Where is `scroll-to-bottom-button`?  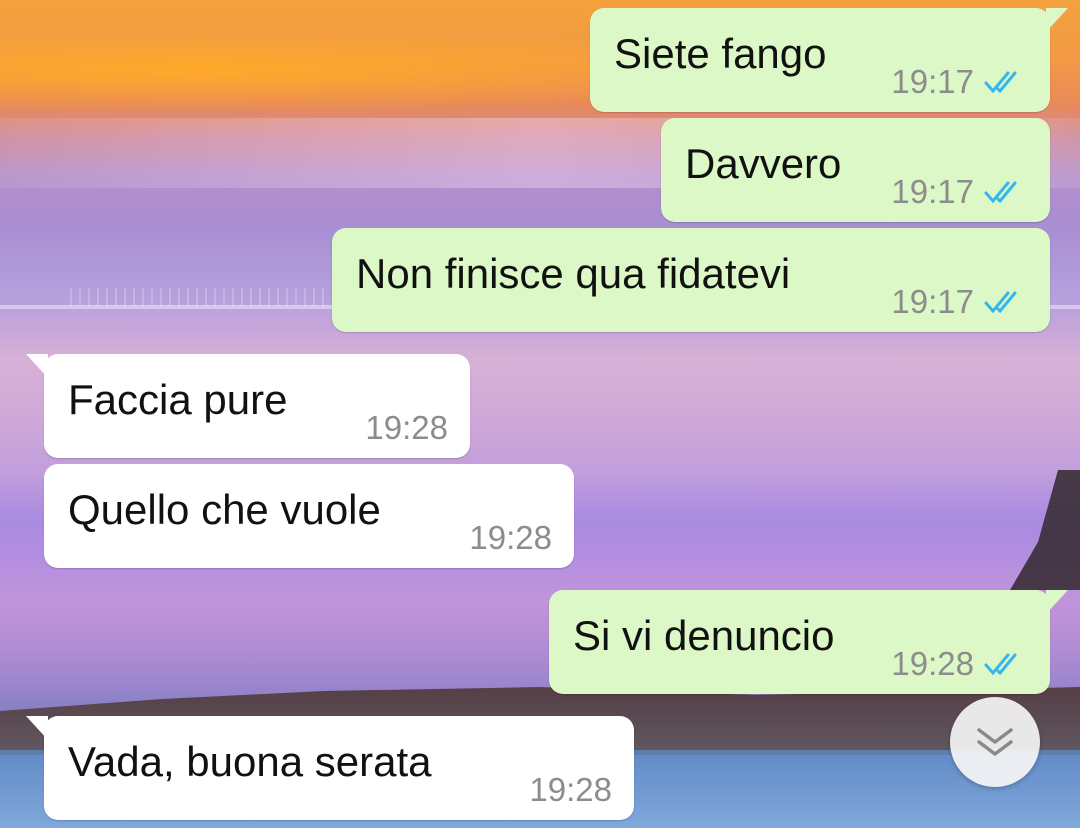 scroll-to-bottom-button is located at coordinates (995, 742).